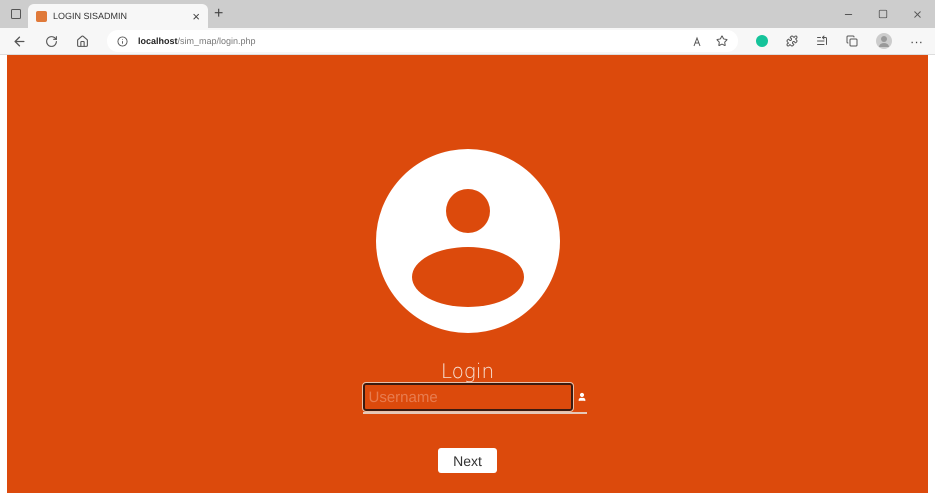 The width and height of the screenshot is (935, 493). What do you see at coordinates (422, 41) in the screenshot?
I see `address-field: localhost/sim_map/login.php` at bounding box center [422, 41].